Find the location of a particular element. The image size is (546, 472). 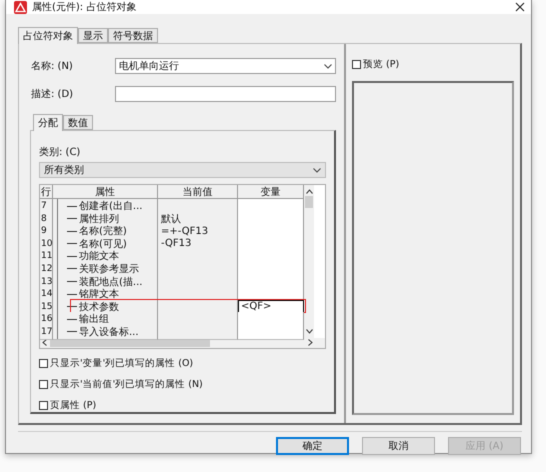

tab: 占位符对象 is located at coordinates (48, 35).